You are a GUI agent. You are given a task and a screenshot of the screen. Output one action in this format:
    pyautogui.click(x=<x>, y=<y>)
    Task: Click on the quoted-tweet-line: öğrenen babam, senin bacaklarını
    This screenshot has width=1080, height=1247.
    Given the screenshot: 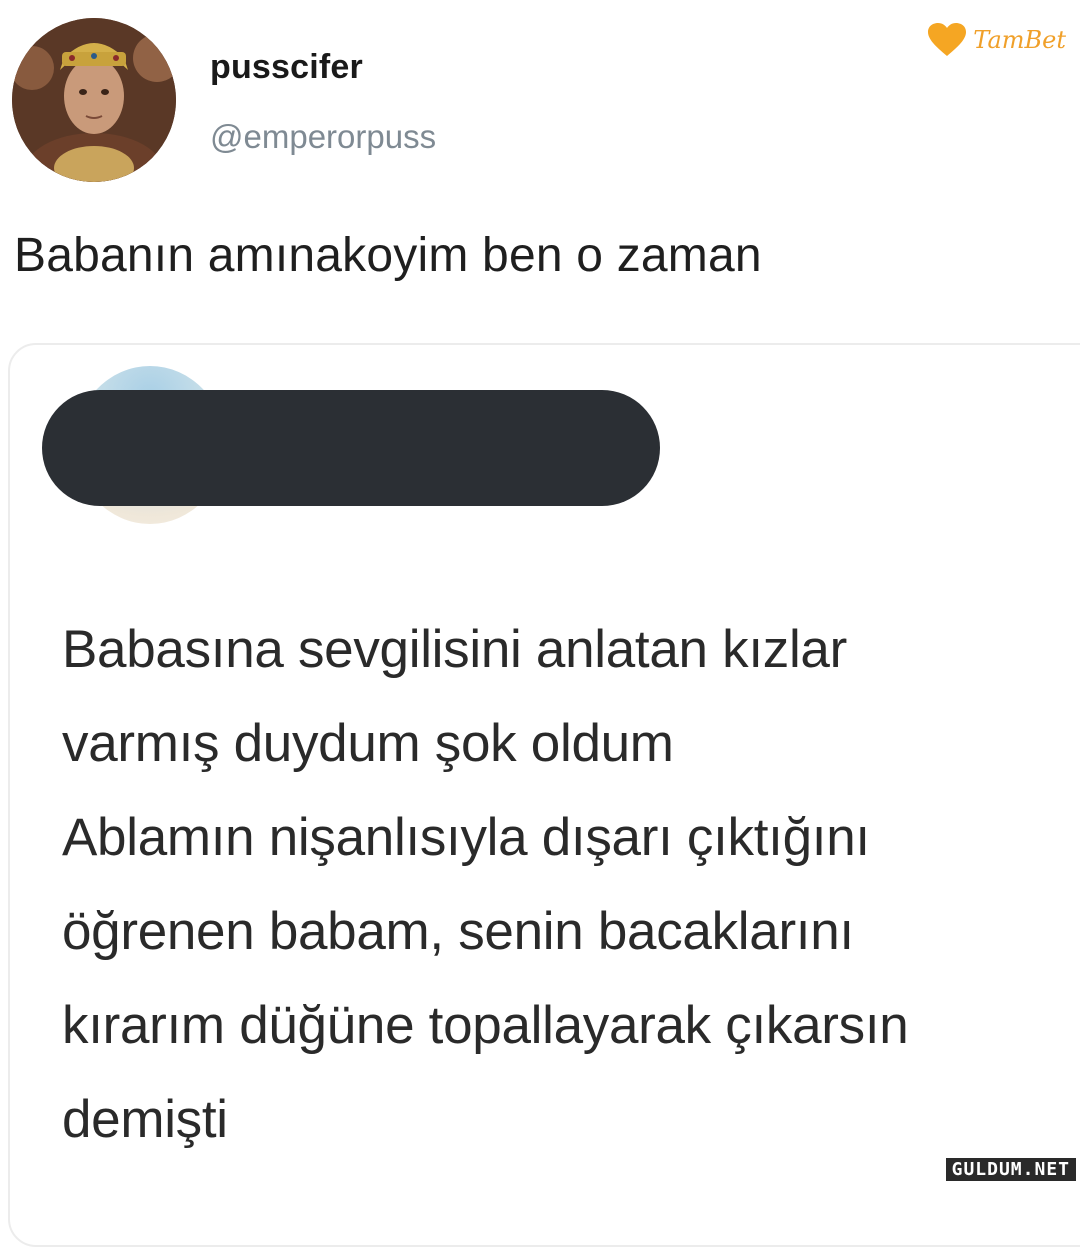 What is the action you would take?
    pyautogui.click(x=458, y=931)
    